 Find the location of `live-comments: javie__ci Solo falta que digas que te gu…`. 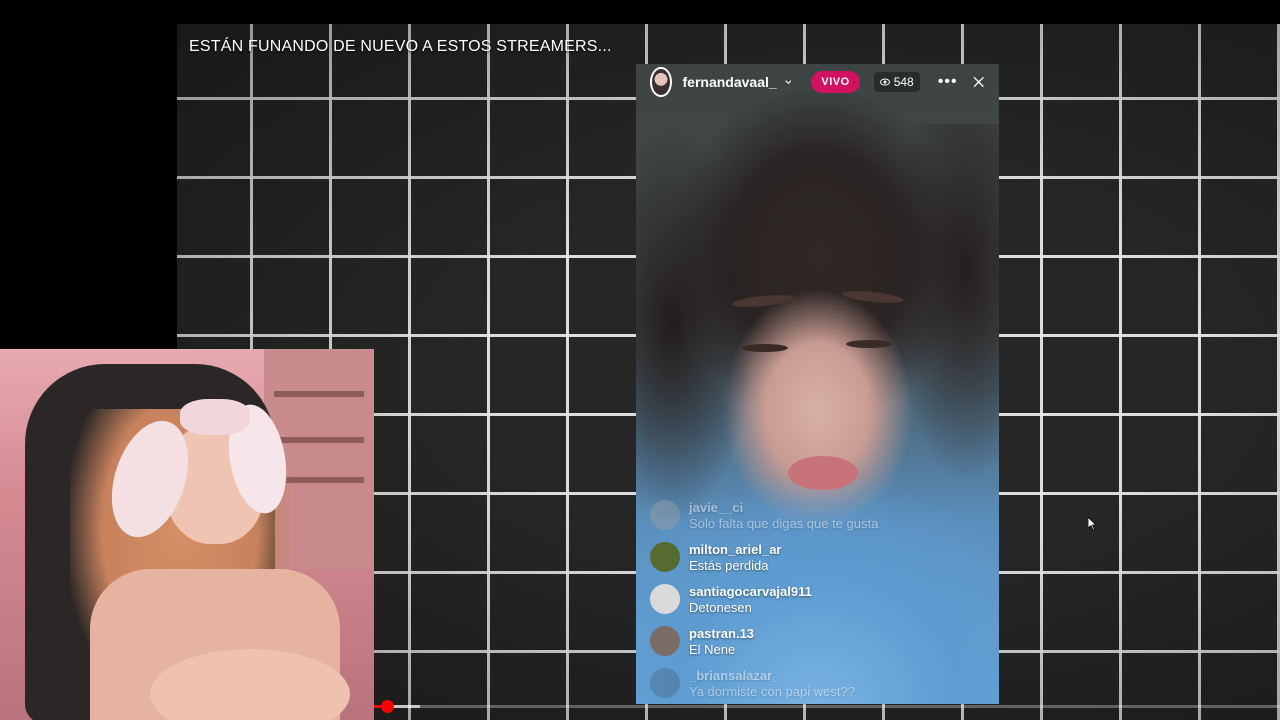

live-comments: javie__ci Solo falta que digas que te gu… is located at coordinates (815, 602).